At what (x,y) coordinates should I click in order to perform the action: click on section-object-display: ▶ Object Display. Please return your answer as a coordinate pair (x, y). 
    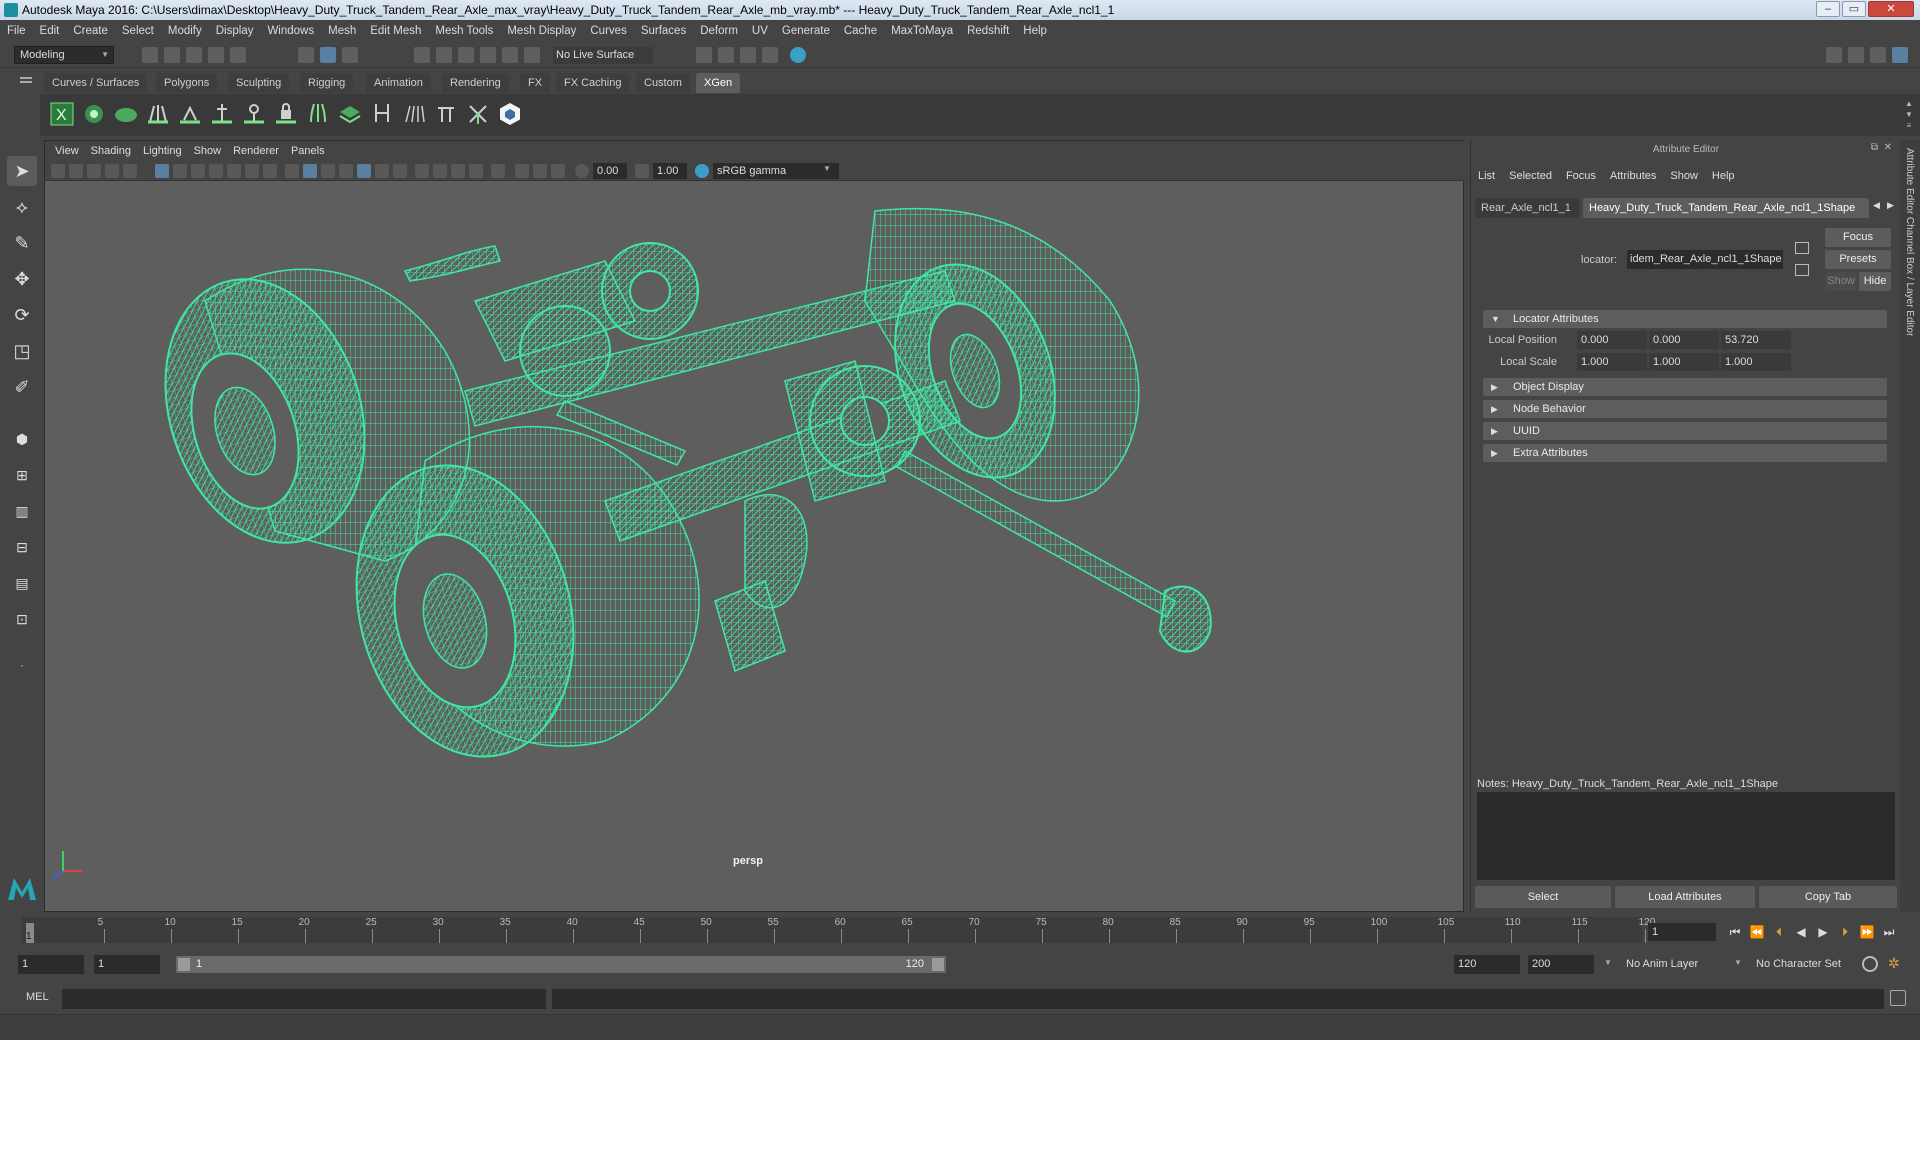
    Looking at the image, I should click on (1685, 387).